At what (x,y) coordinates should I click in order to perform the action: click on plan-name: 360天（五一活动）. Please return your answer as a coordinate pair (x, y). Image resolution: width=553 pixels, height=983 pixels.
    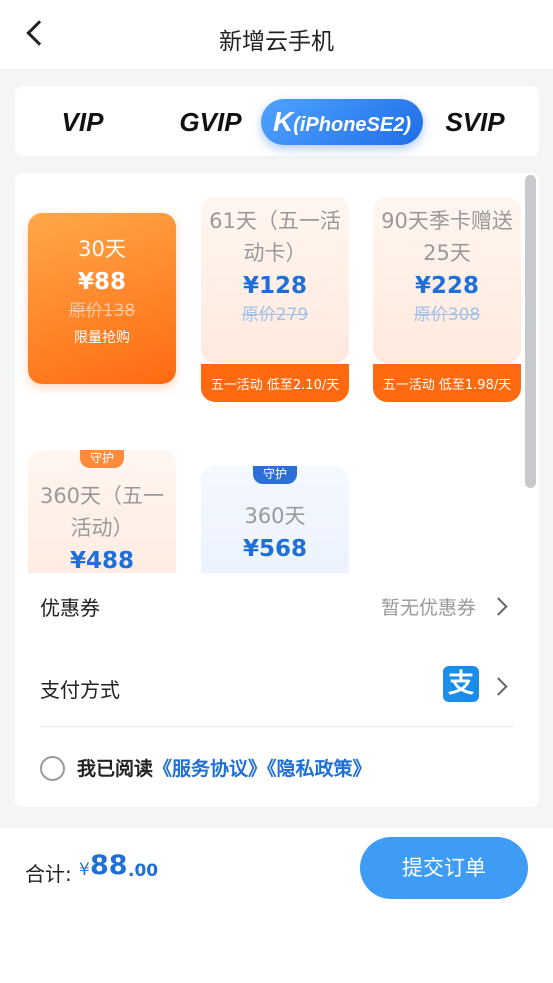
    Looking at the image, I should click on (102, 512).